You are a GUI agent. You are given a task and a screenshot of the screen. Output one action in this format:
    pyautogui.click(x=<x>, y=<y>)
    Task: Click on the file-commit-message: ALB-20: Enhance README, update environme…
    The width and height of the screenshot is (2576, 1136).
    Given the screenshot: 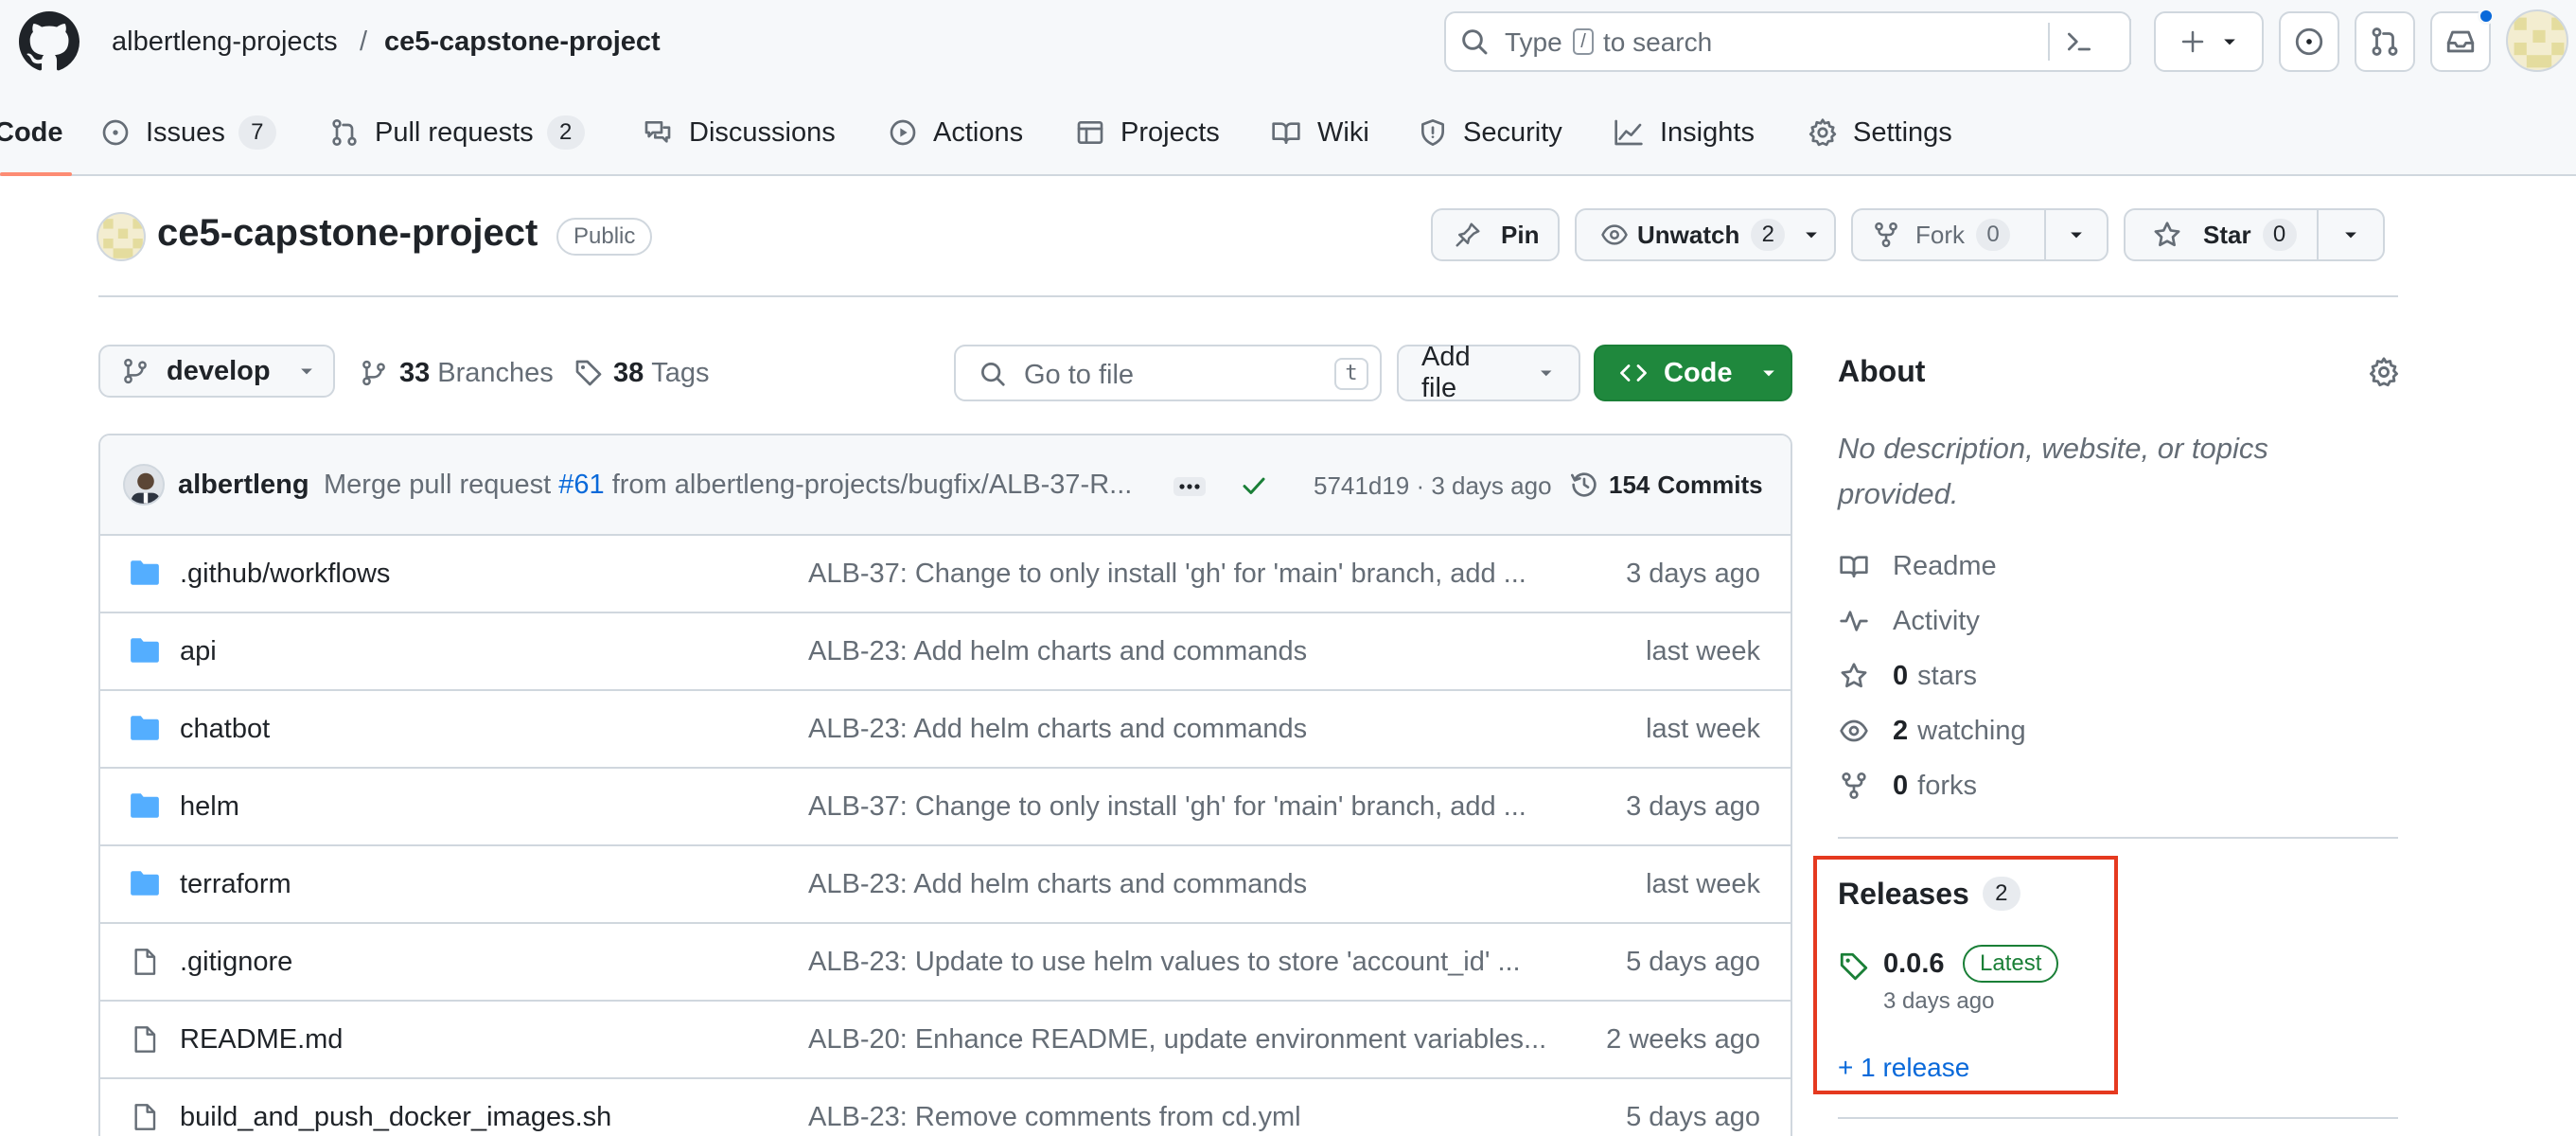 What is the action you would take?
    pyautogui.click(x=1224, y=1040)
    